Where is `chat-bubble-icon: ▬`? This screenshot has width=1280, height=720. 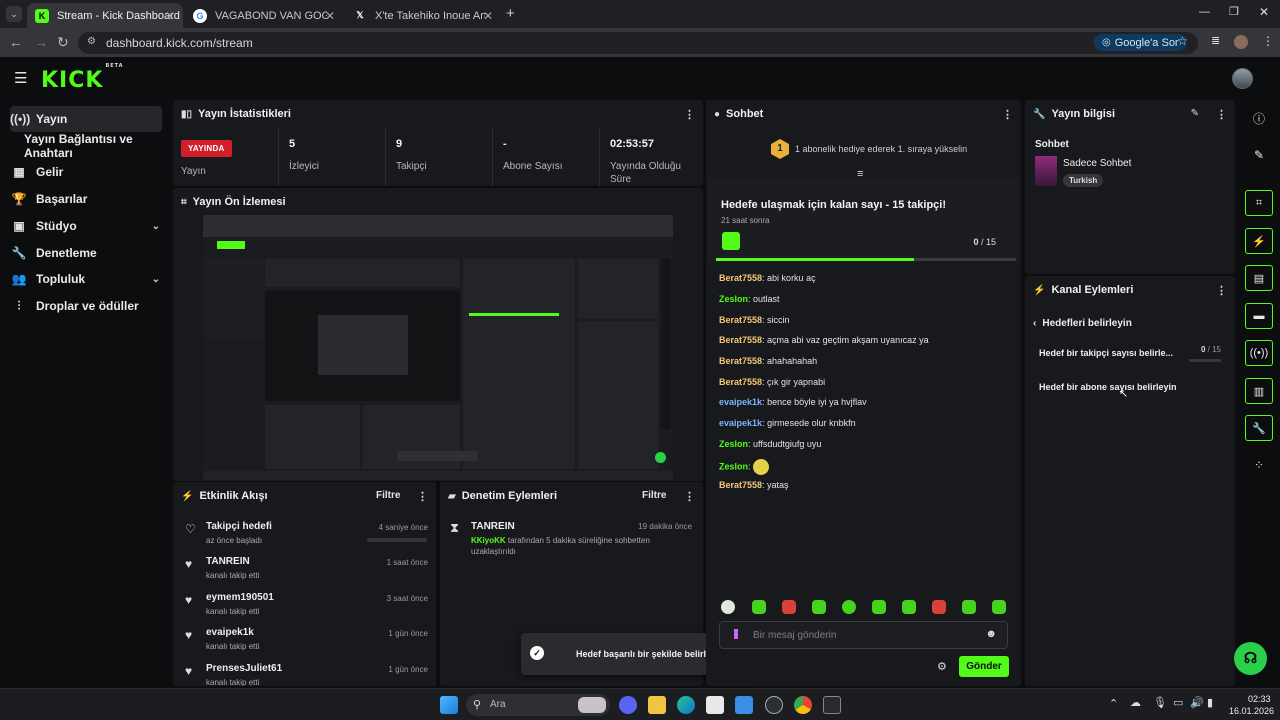
chat-bubble-icon: ▬ is located at coordinates (1259, 316).